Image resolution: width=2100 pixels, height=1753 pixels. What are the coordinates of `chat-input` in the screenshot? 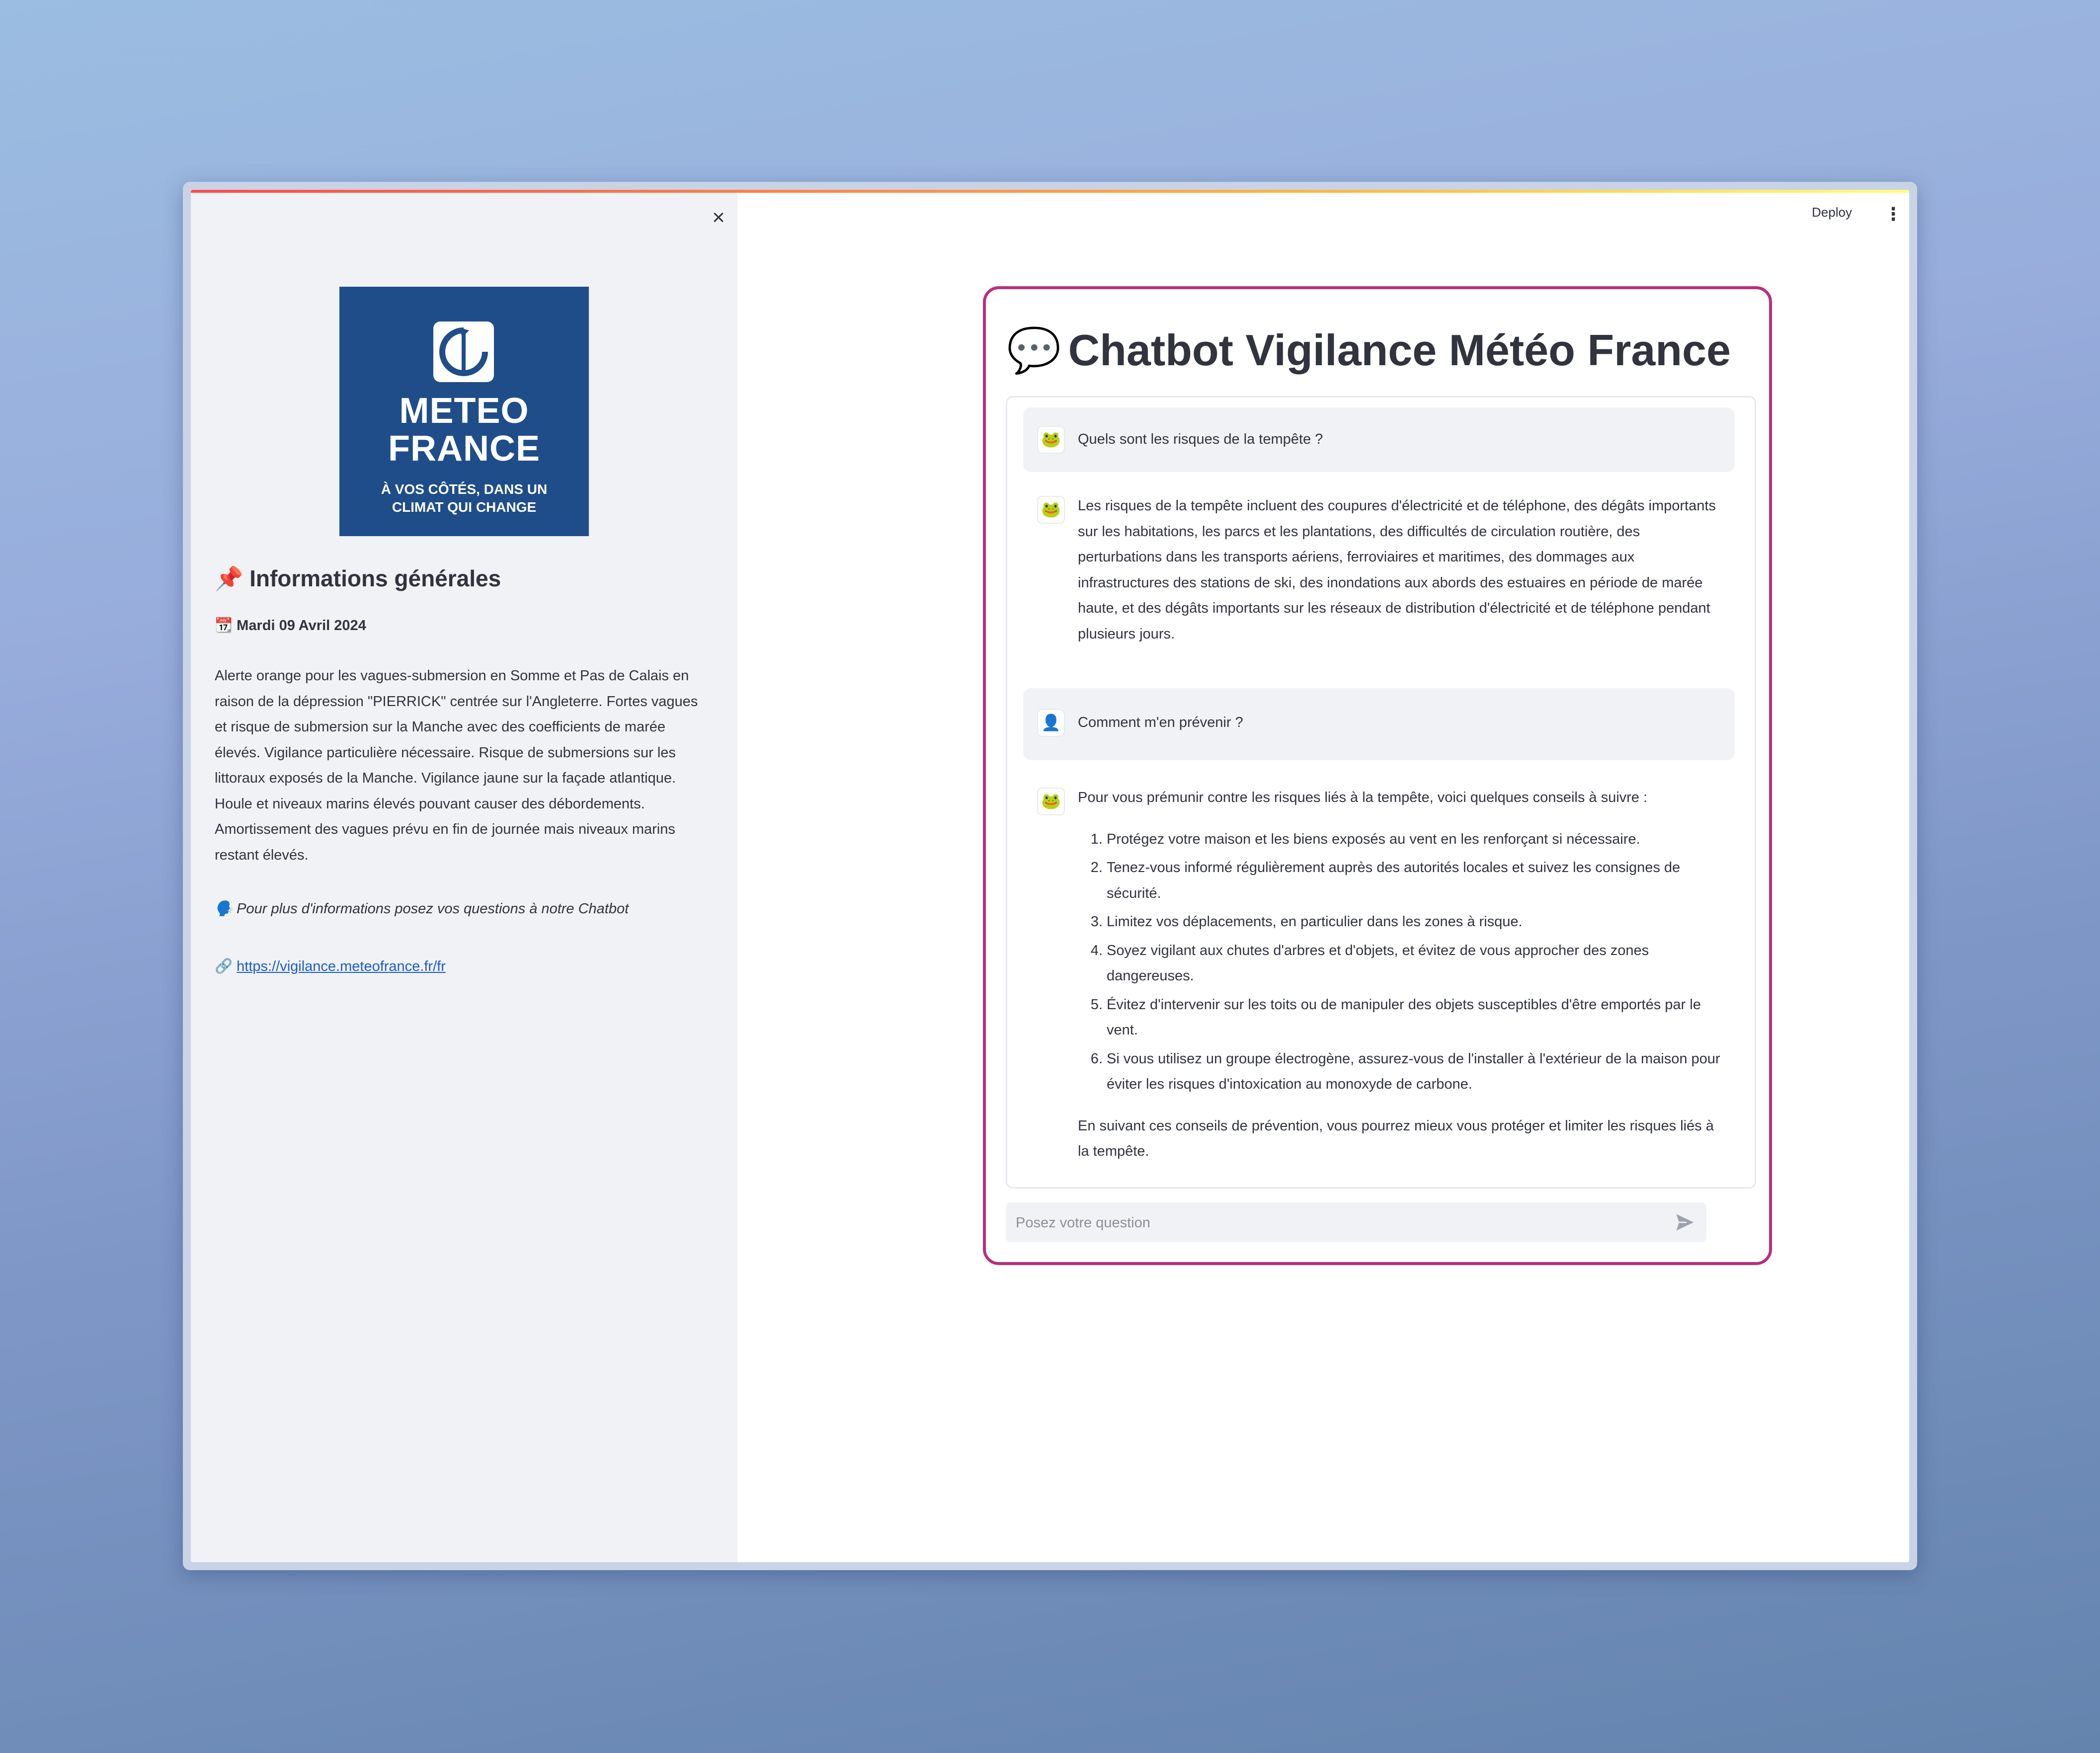 It's located at (1339, 1222).